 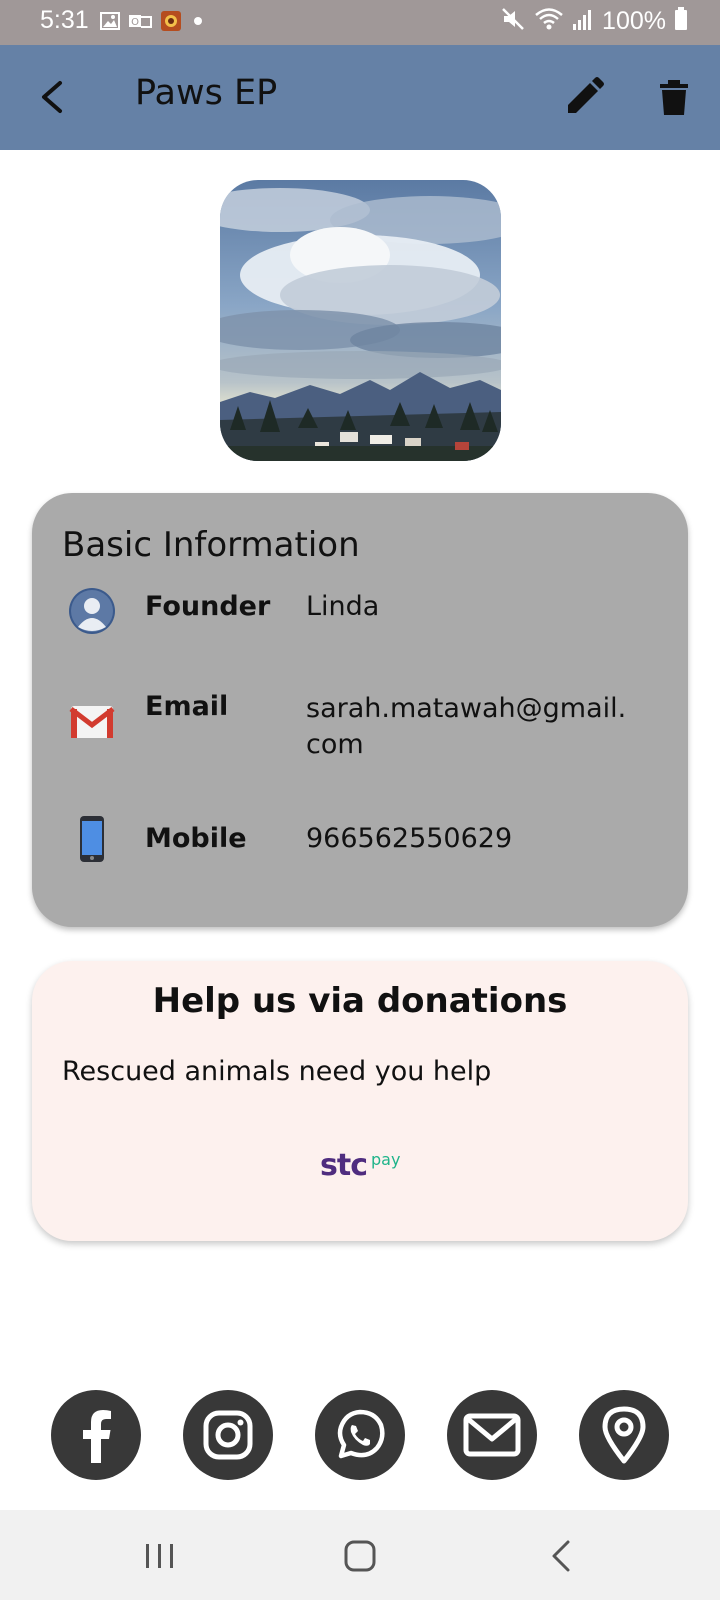 I want to click on system-back-button, so click(x=562, y=1556).